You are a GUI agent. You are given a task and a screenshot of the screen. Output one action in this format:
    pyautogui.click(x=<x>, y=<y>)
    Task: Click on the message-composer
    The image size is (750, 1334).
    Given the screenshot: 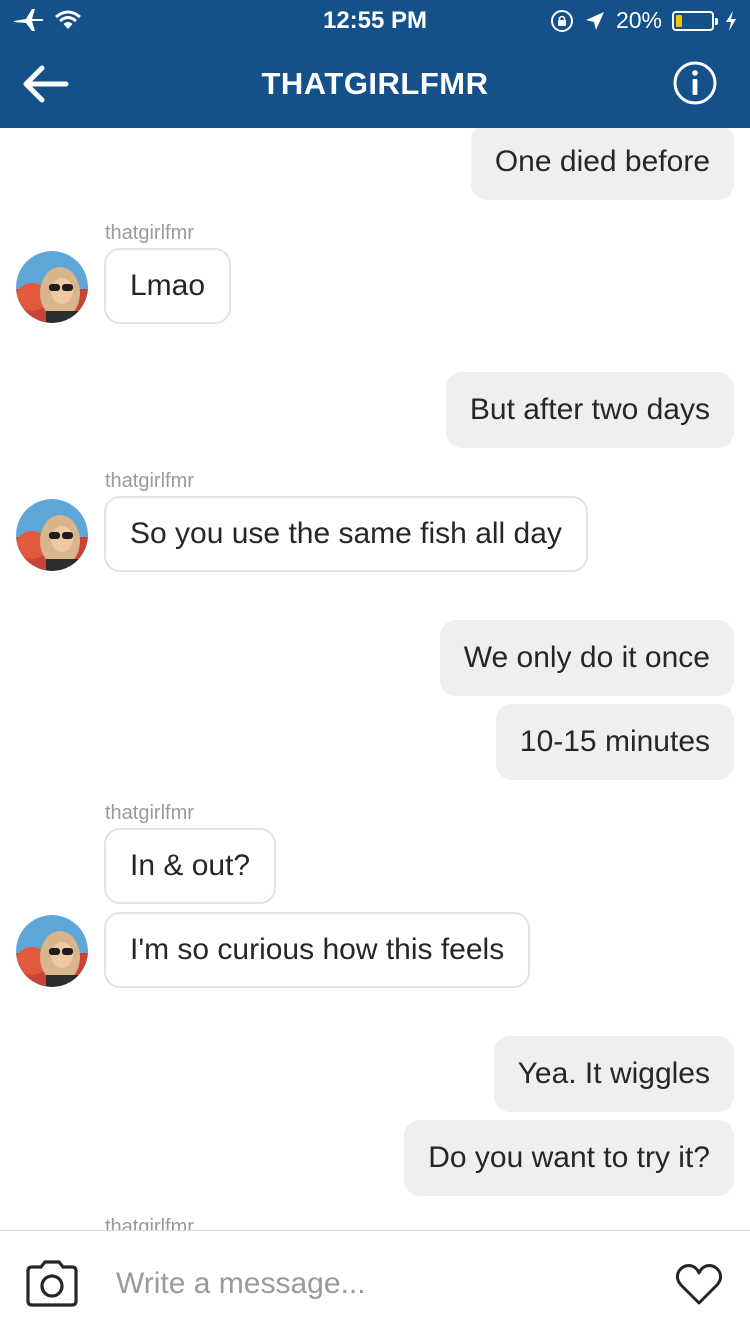 What is the action you would take?
    pyautogui.click(x=375, y=1282)
    